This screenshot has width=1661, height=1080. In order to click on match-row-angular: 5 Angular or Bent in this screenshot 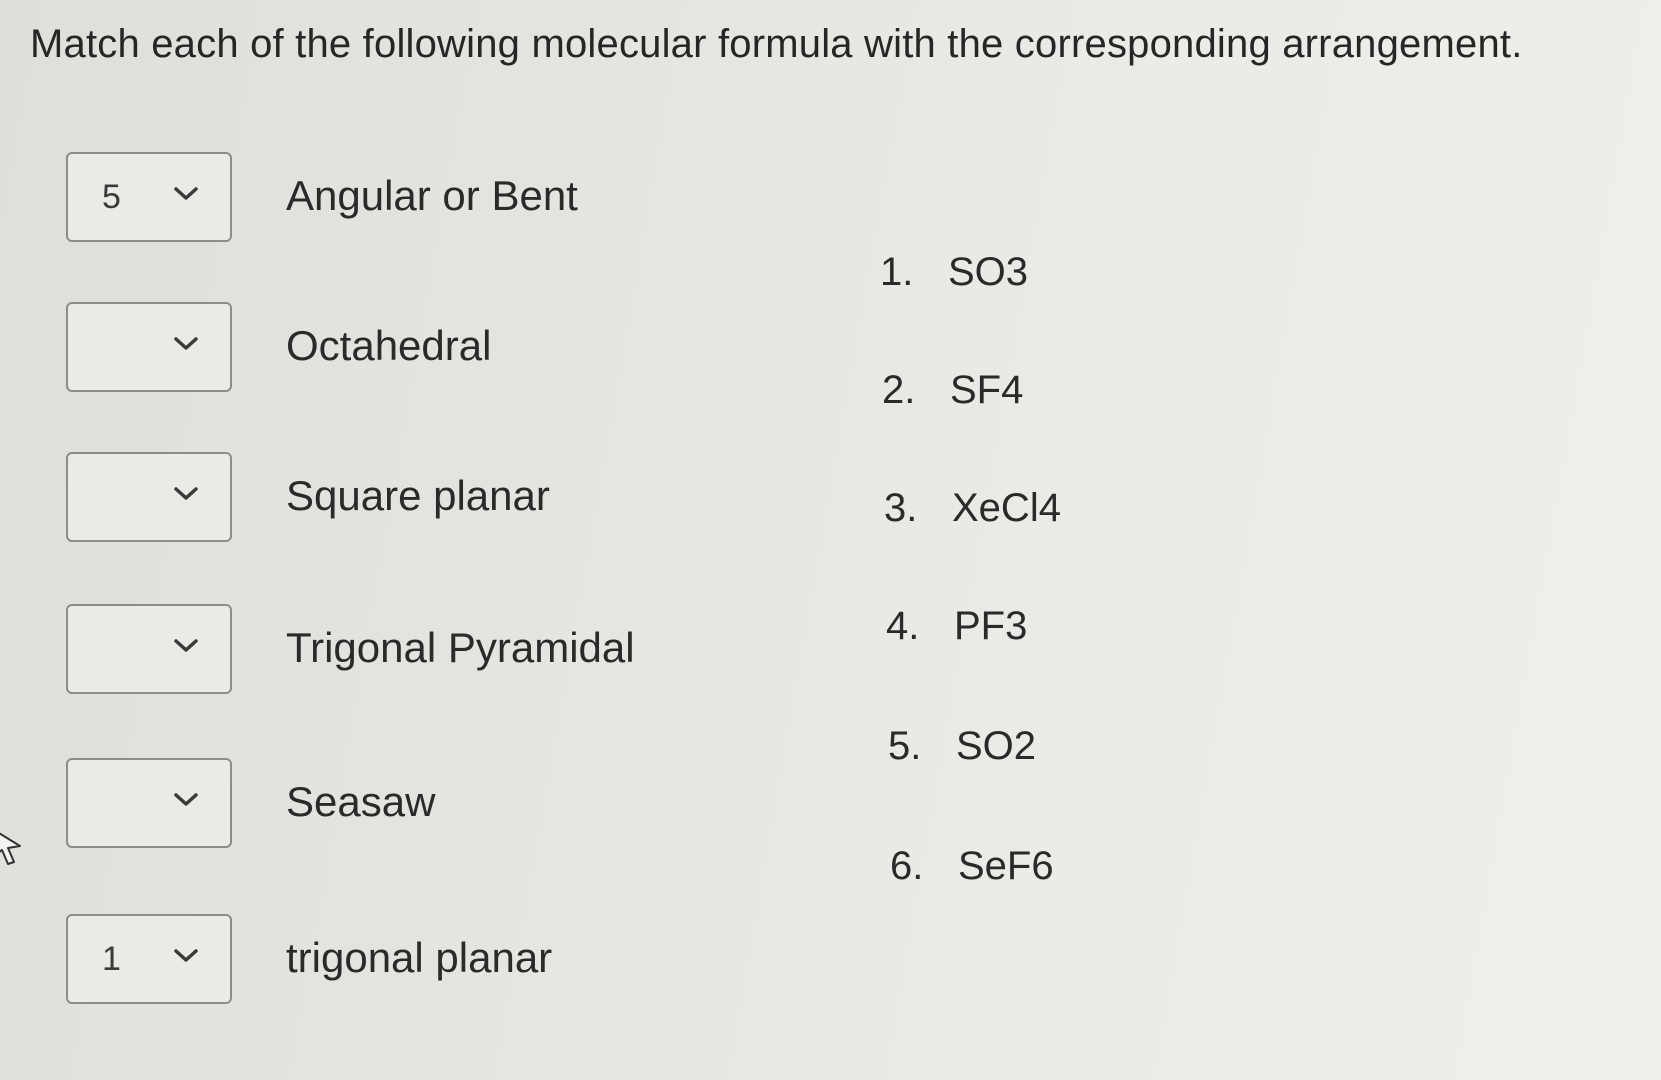, I will do `click(416, 198)`.